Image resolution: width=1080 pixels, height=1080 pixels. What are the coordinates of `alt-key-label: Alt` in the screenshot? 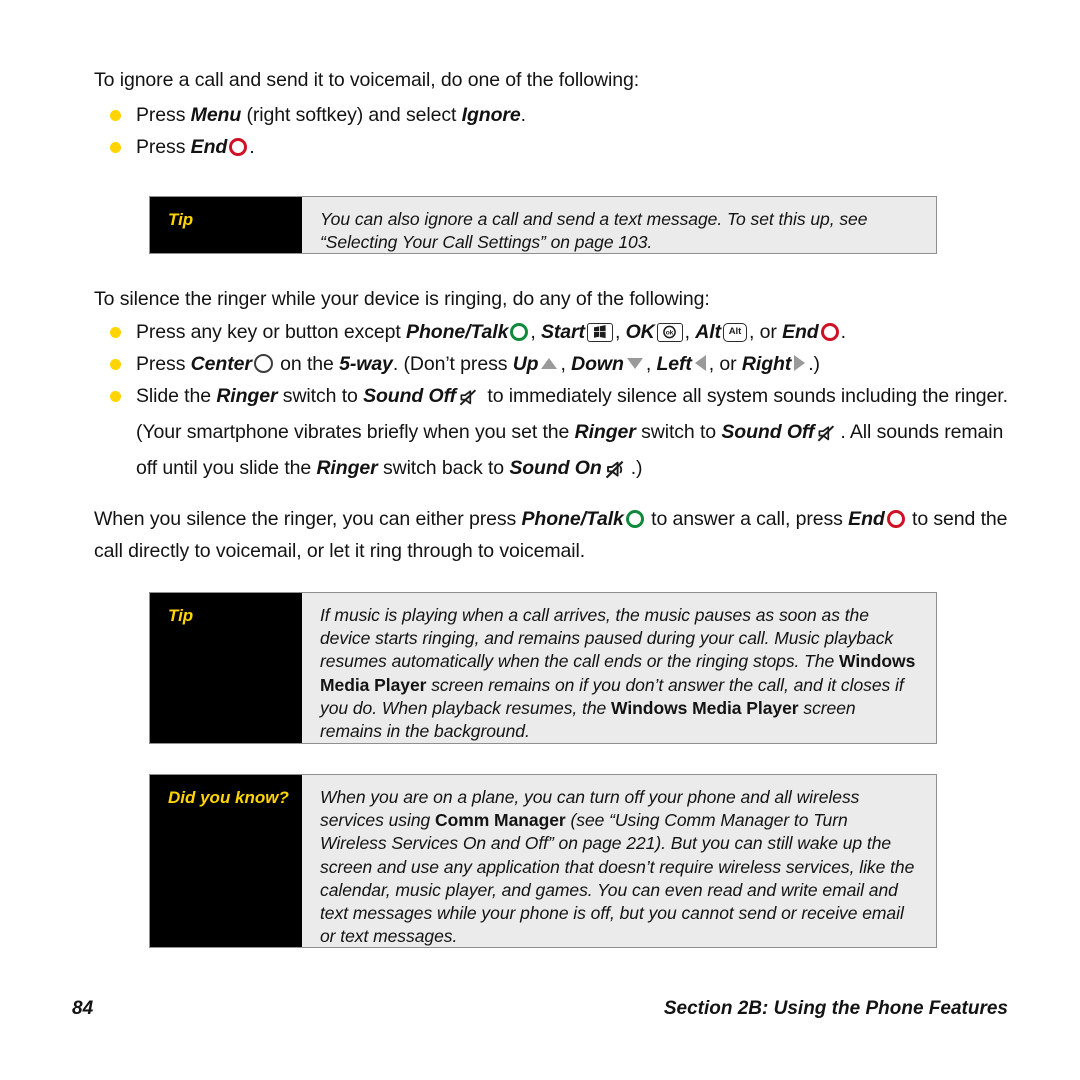 It's located at (735, 331).